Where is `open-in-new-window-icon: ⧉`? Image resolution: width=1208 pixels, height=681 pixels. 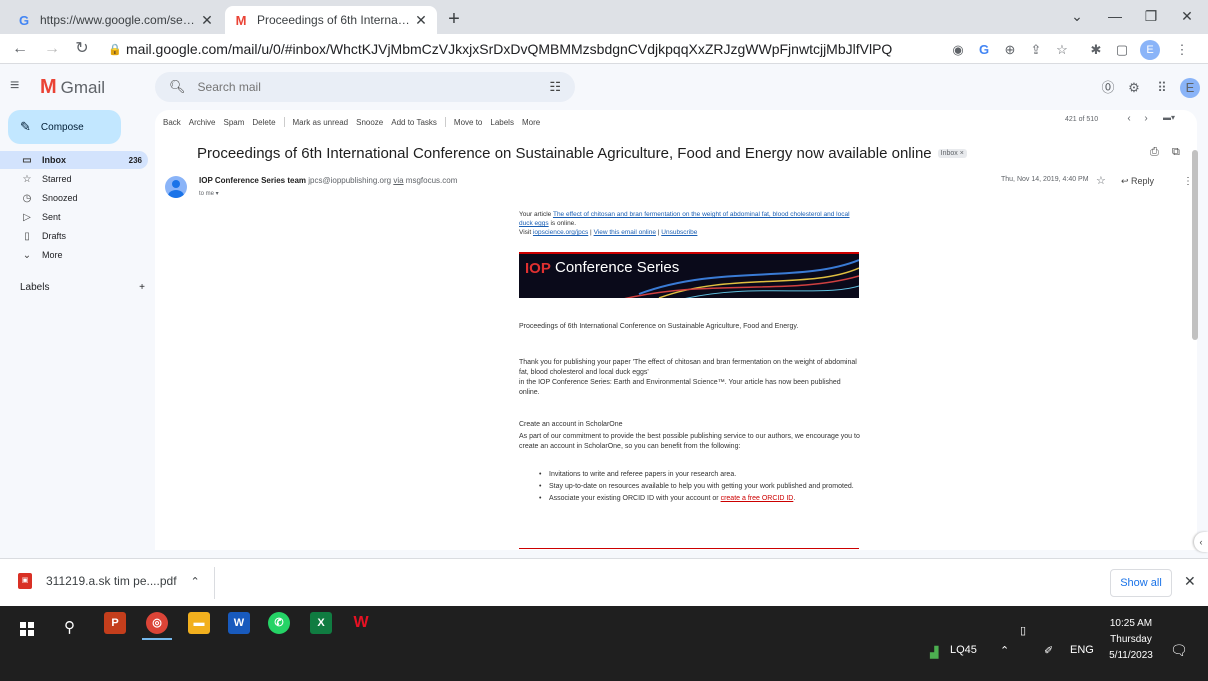
open-in-new-window-icon: ⧉ is located at coordinates (1176, 152).